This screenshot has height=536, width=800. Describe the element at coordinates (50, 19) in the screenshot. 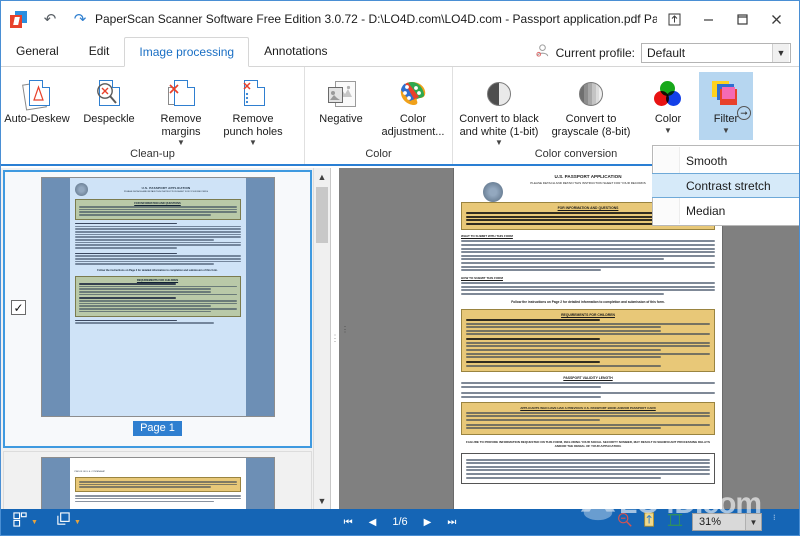

I see `undo-arrow-icon: ↶` at that location.